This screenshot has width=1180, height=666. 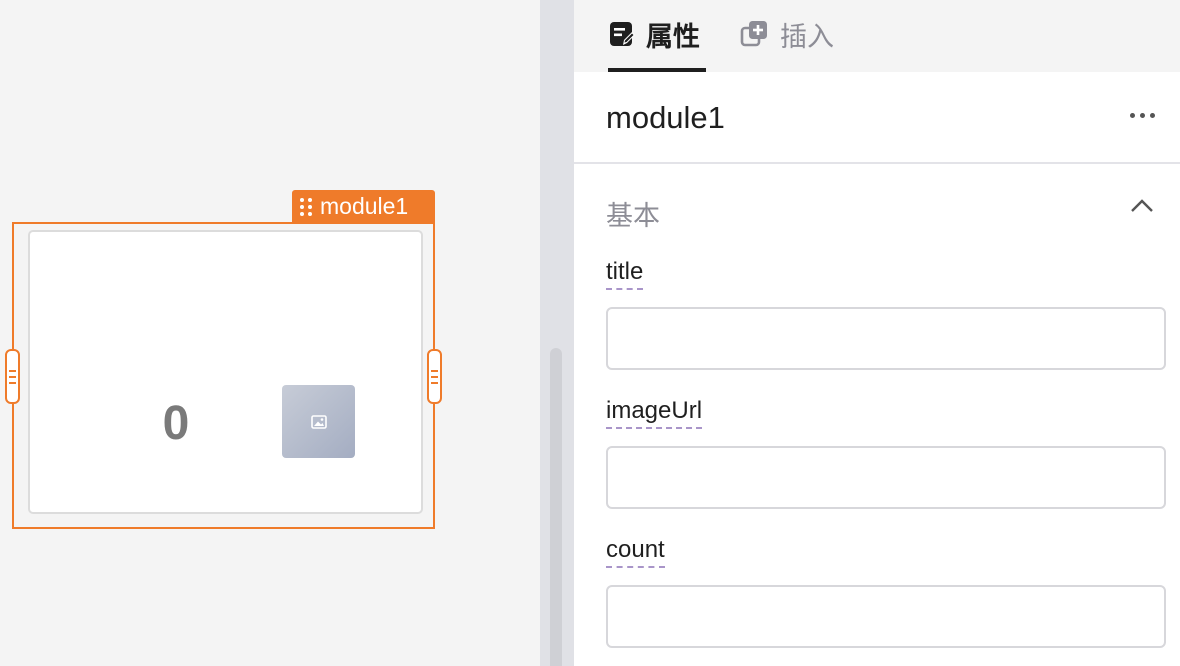 What do you see at coordinates (807, 36) in the screenshot?
I see `tab-insert-label: 插入` at bounding box center [807, 36].